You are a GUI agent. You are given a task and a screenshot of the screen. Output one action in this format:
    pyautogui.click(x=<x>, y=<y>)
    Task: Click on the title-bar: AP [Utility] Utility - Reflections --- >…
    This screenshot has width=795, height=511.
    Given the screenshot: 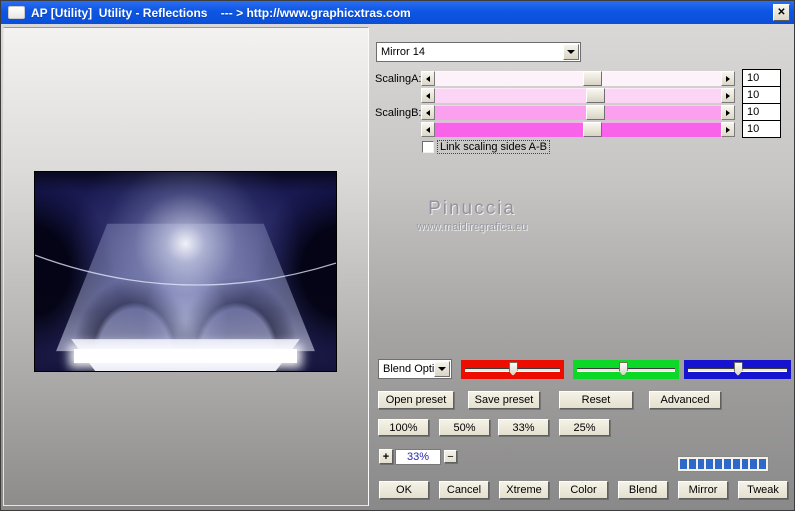 What is the action you would take?
    pyautogui.click(x=397, y=12)
    